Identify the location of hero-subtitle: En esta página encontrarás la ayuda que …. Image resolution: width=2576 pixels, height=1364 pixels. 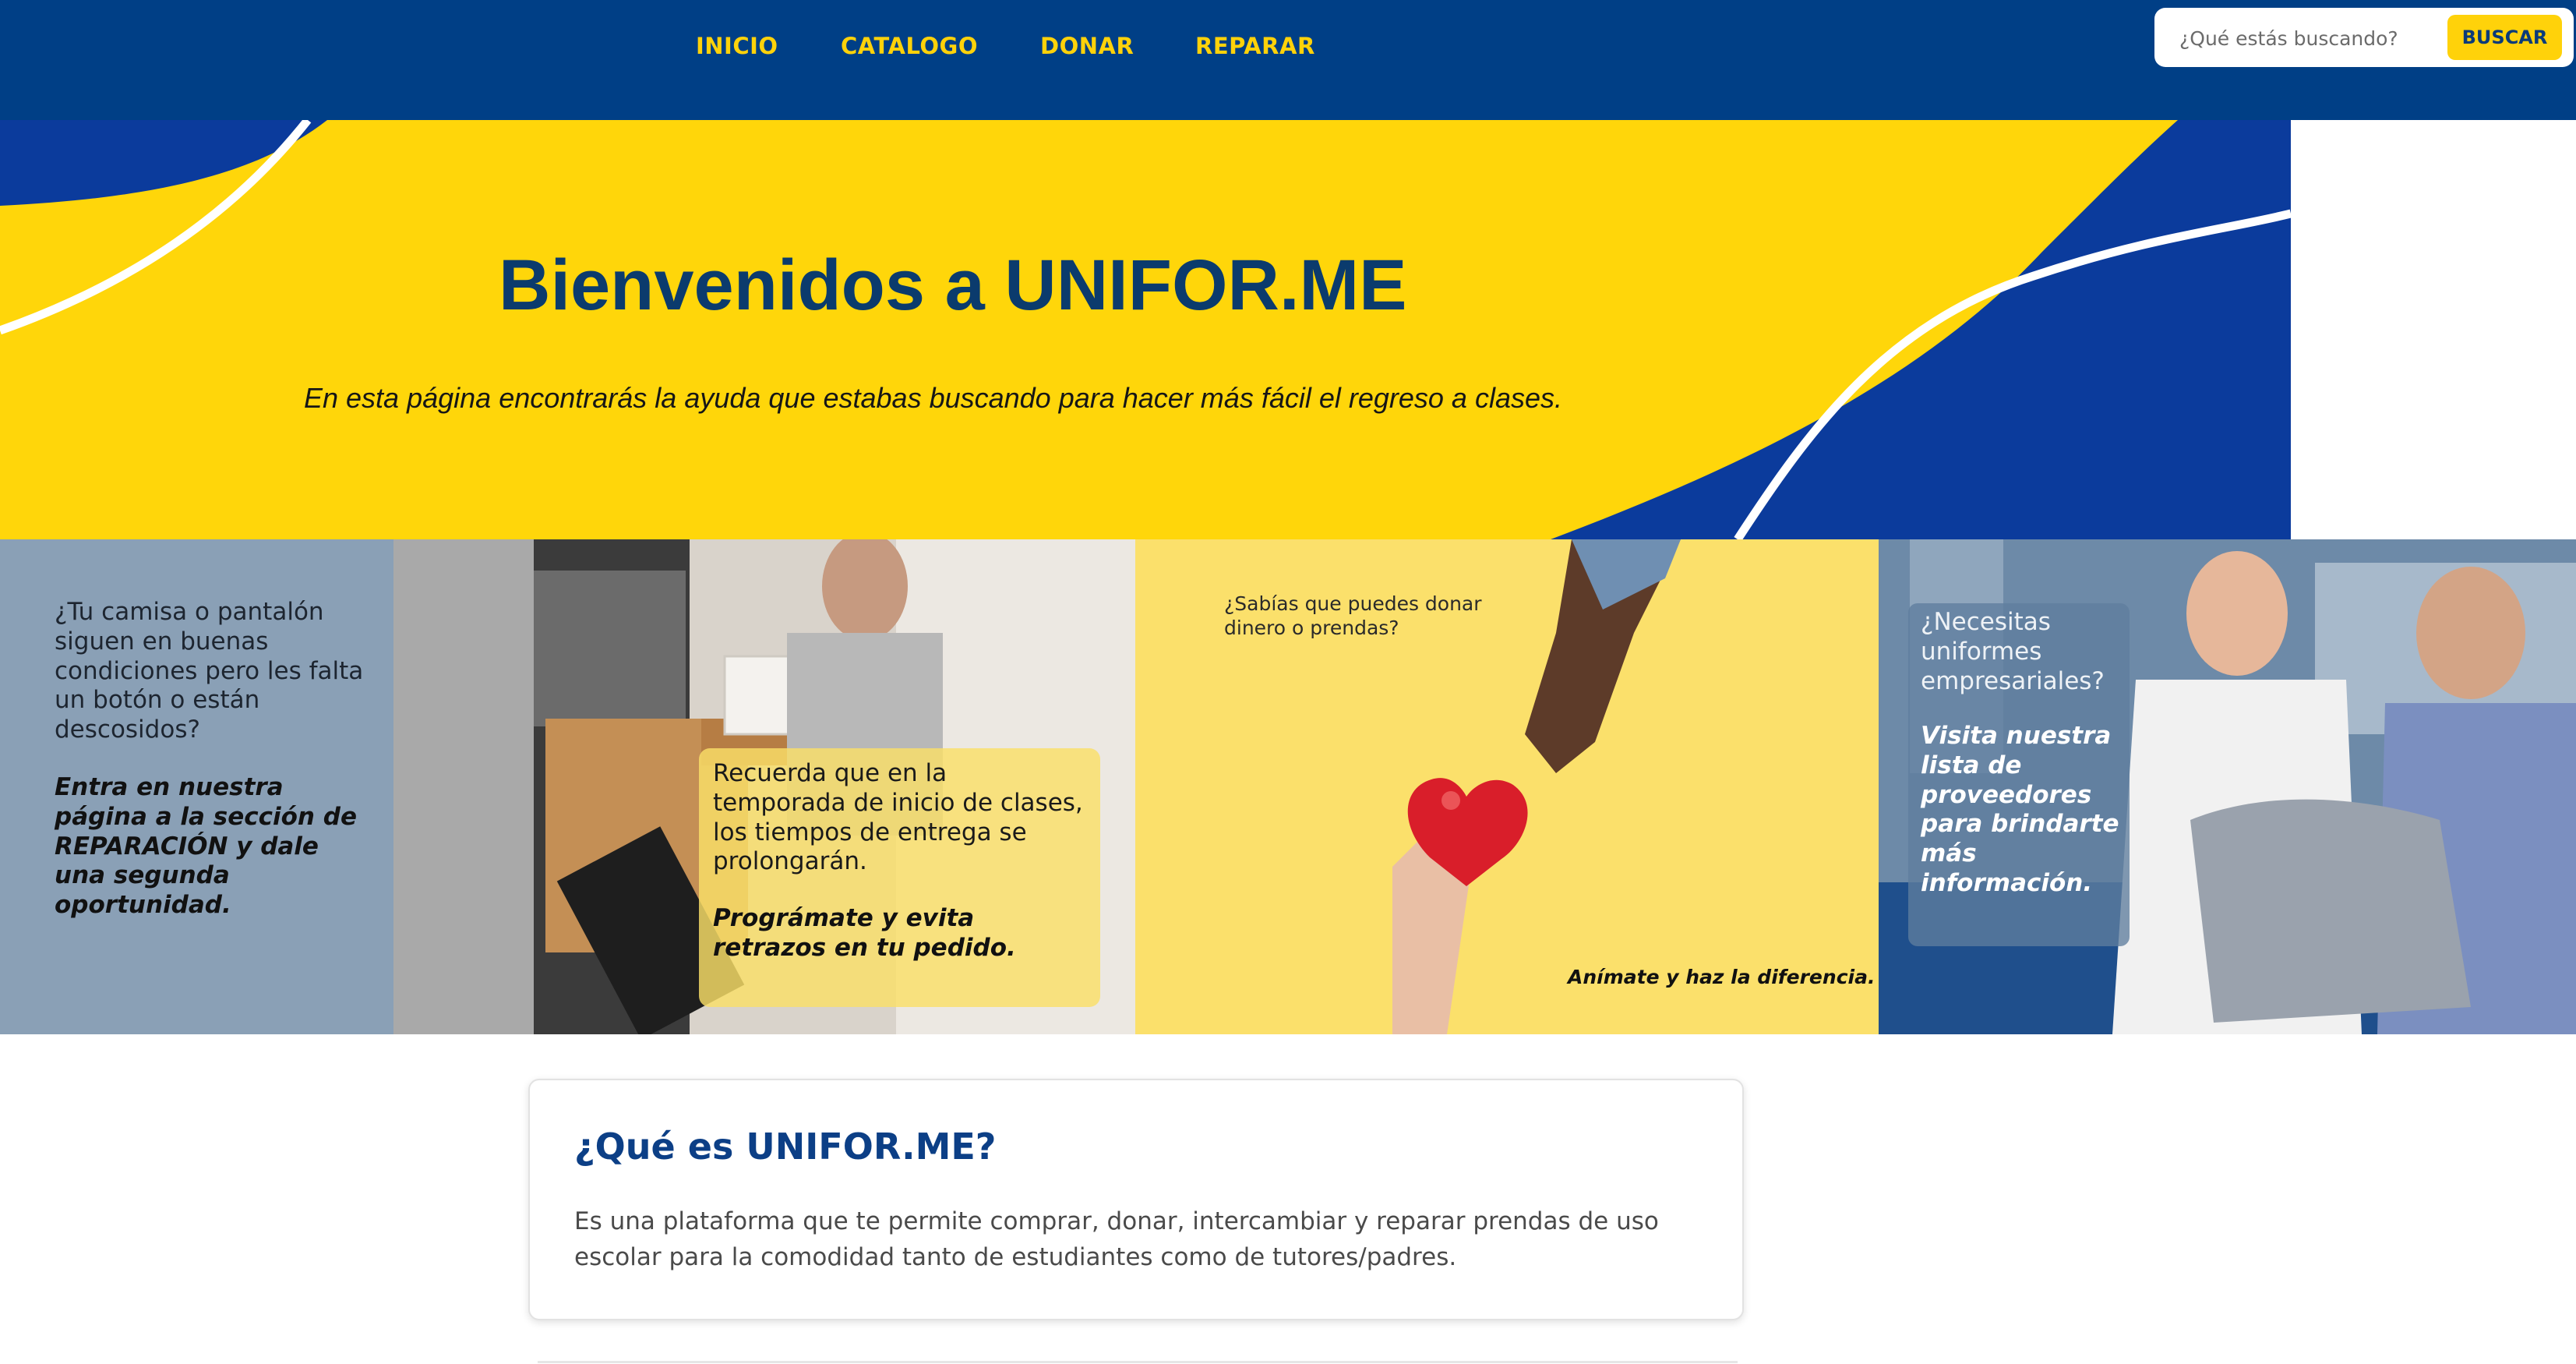
(933, 398).